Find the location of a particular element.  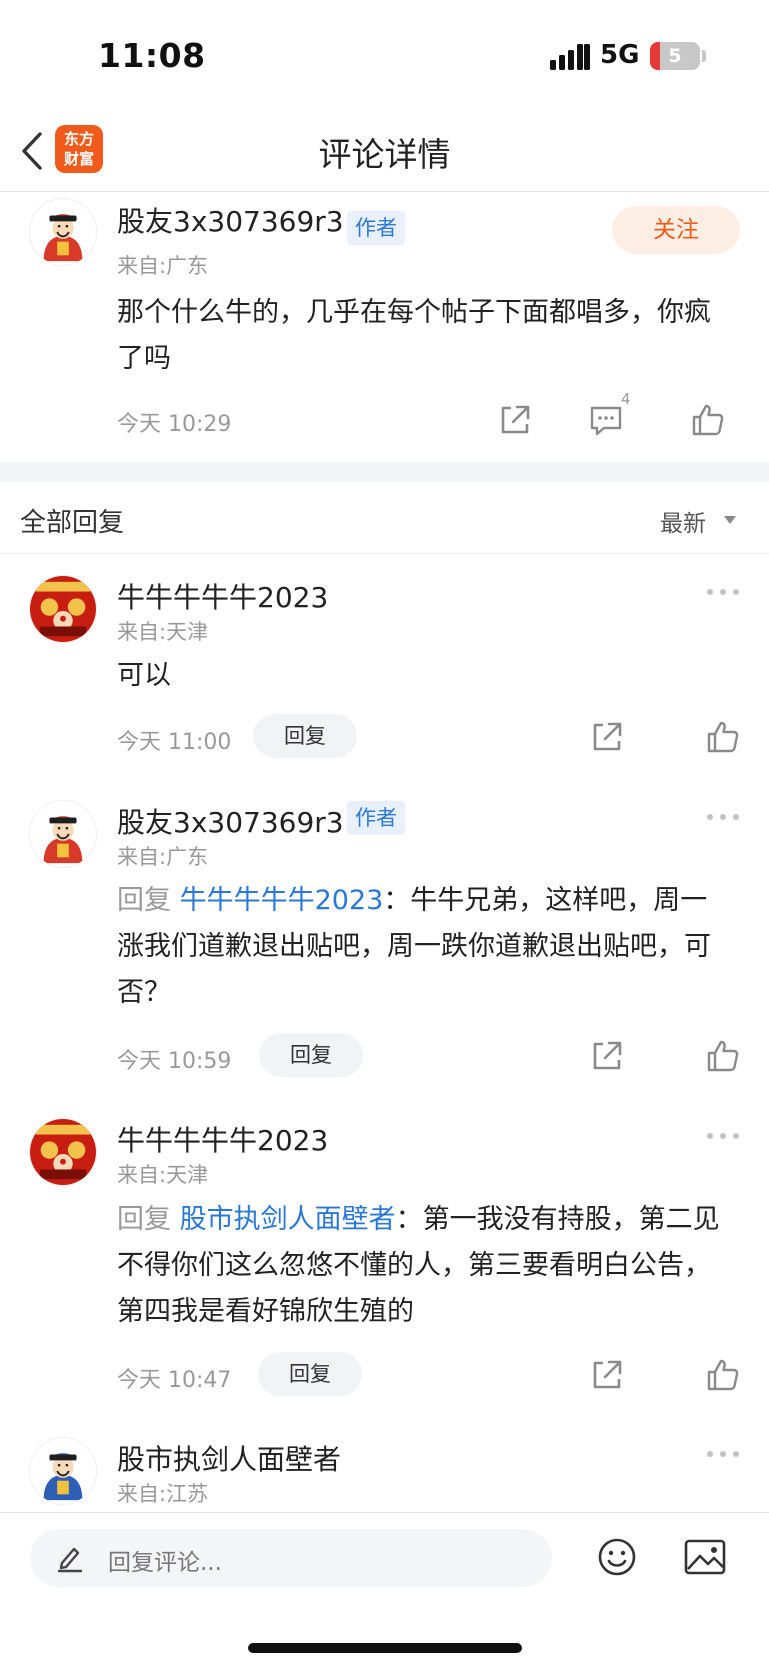

replies-header: 全部回复 最新 is located at coordinates (384, 518).